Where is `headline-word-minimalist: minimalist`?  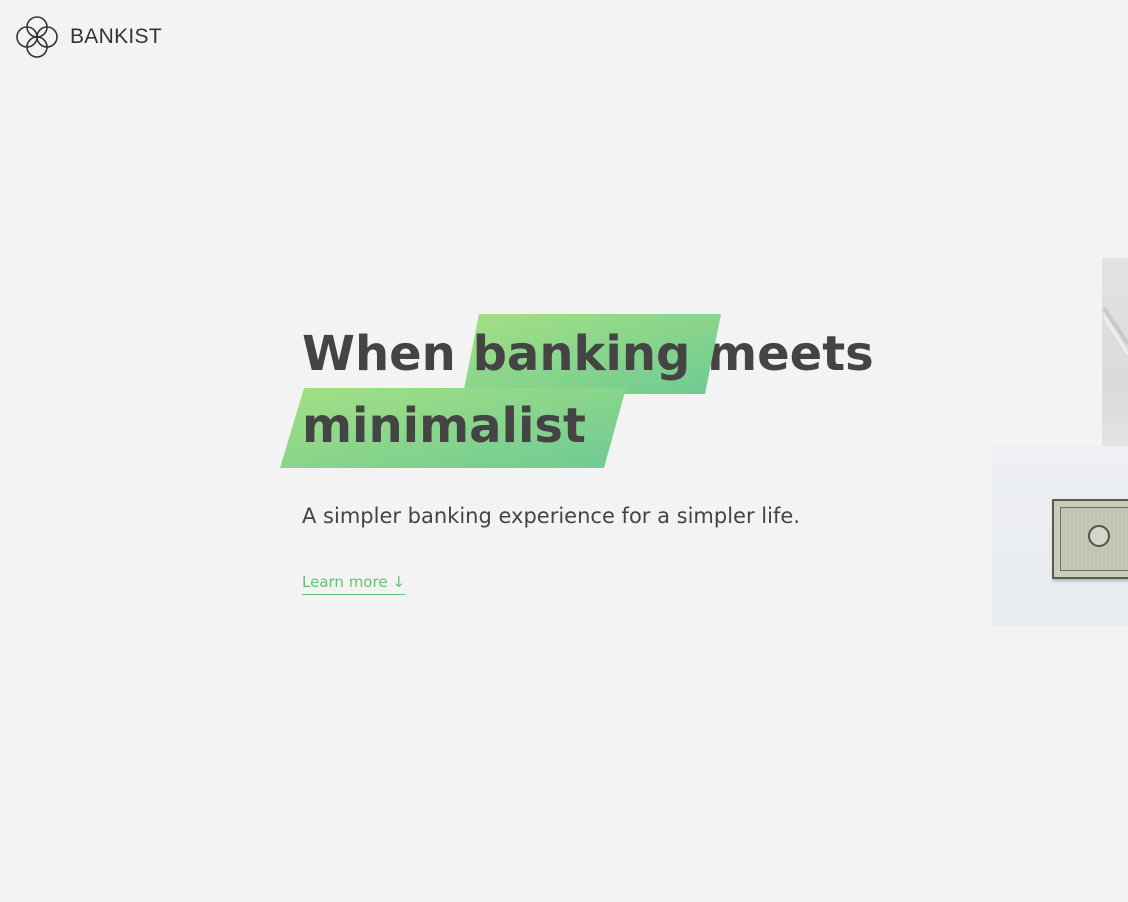
headline-word-minimalist: minimalist is located at coordinates (444, 426).